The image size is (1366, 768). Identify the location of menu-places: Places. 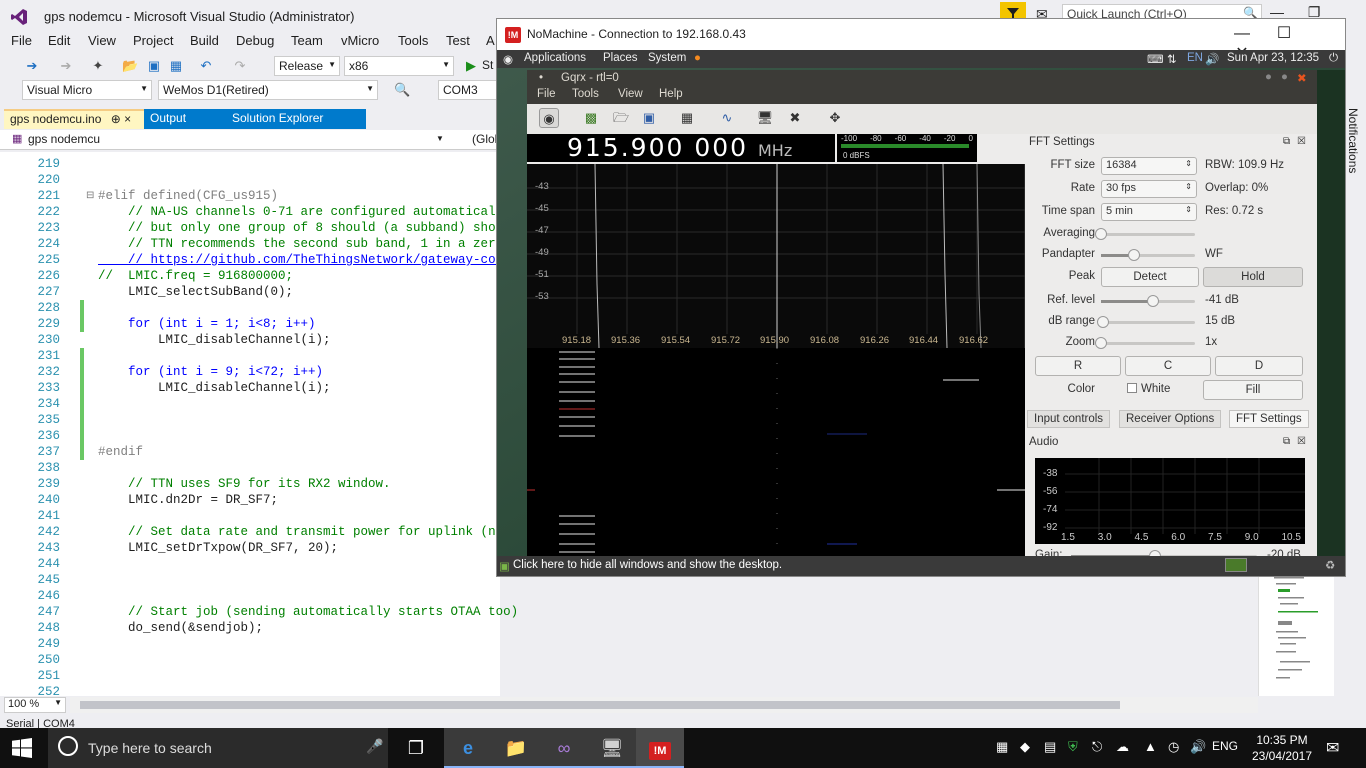
(620, 58).